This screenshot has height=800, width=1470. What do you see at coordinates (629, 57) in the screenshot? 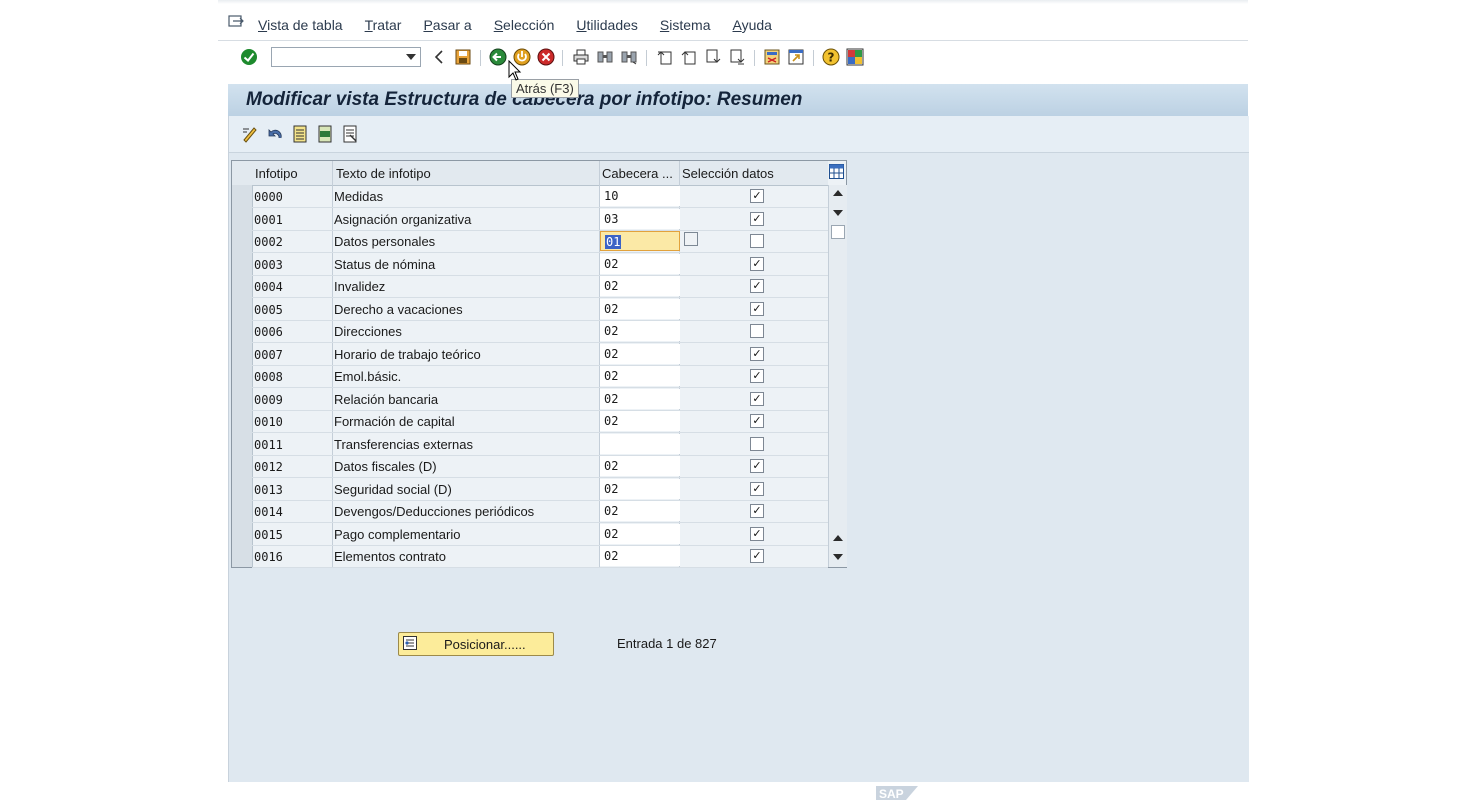
I see `find-next-icon` at bounding box center [629, 57].